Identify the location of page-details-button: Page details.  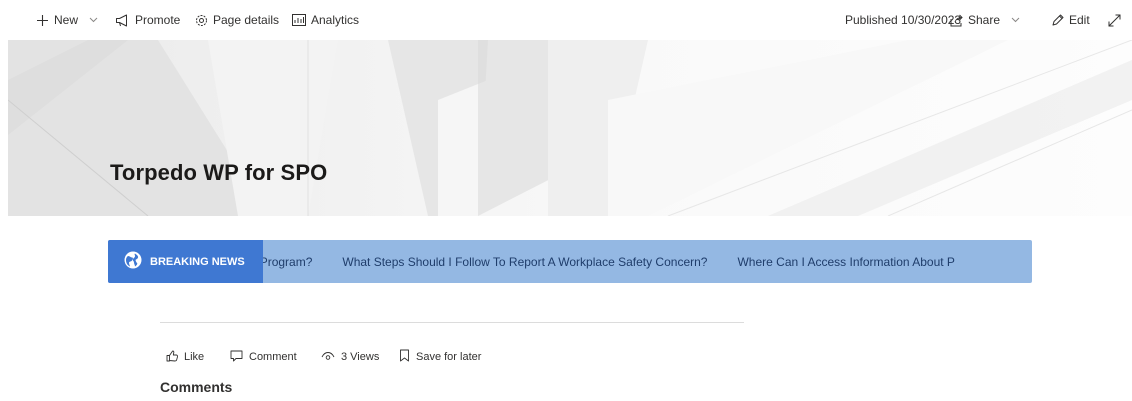
(237, 20).